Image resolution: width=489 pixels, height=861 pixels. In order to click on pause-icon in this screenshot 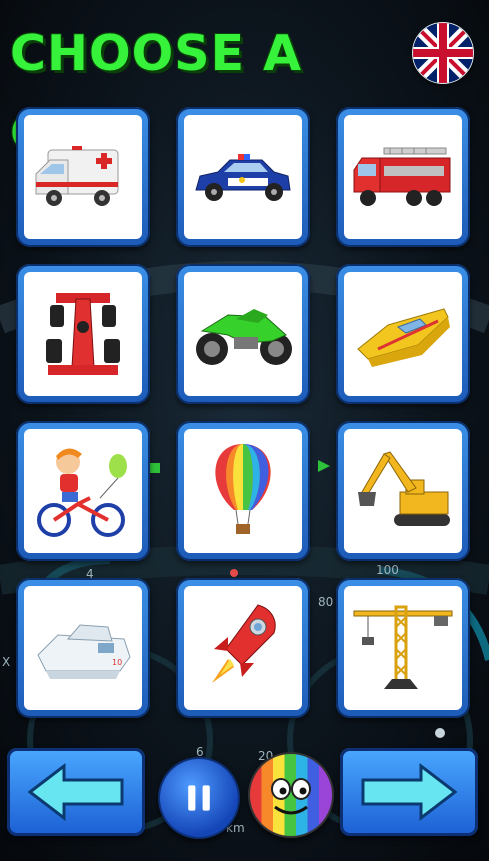, I will do `click(199, 798)`.